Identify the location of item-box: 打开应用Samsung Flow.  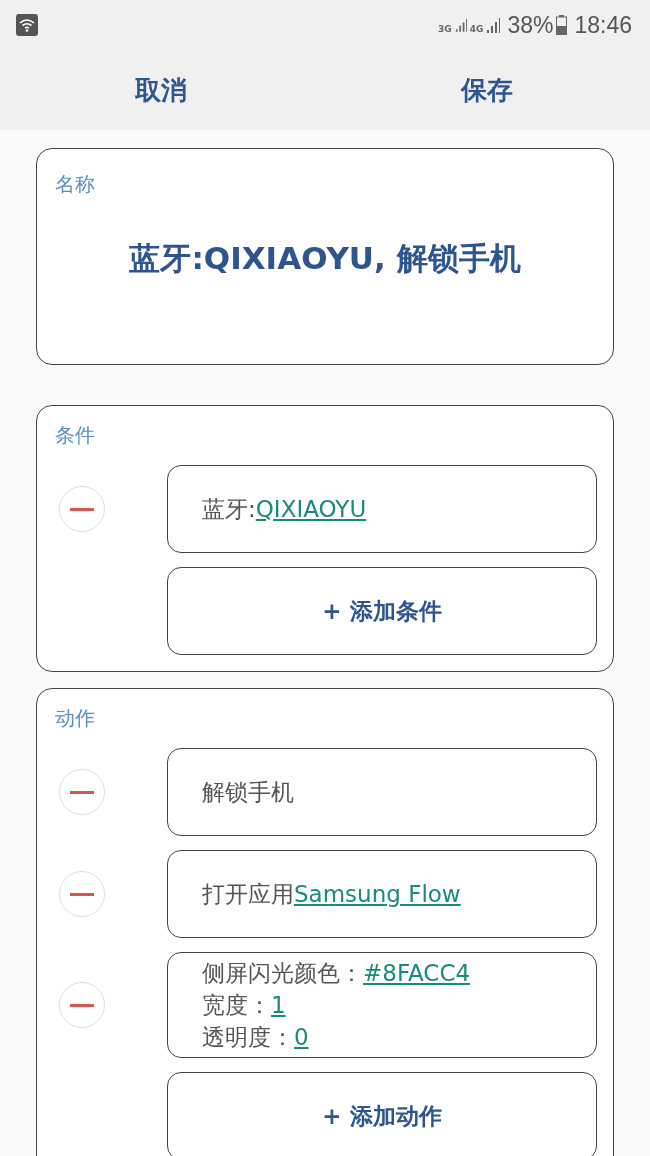
(382, 894).